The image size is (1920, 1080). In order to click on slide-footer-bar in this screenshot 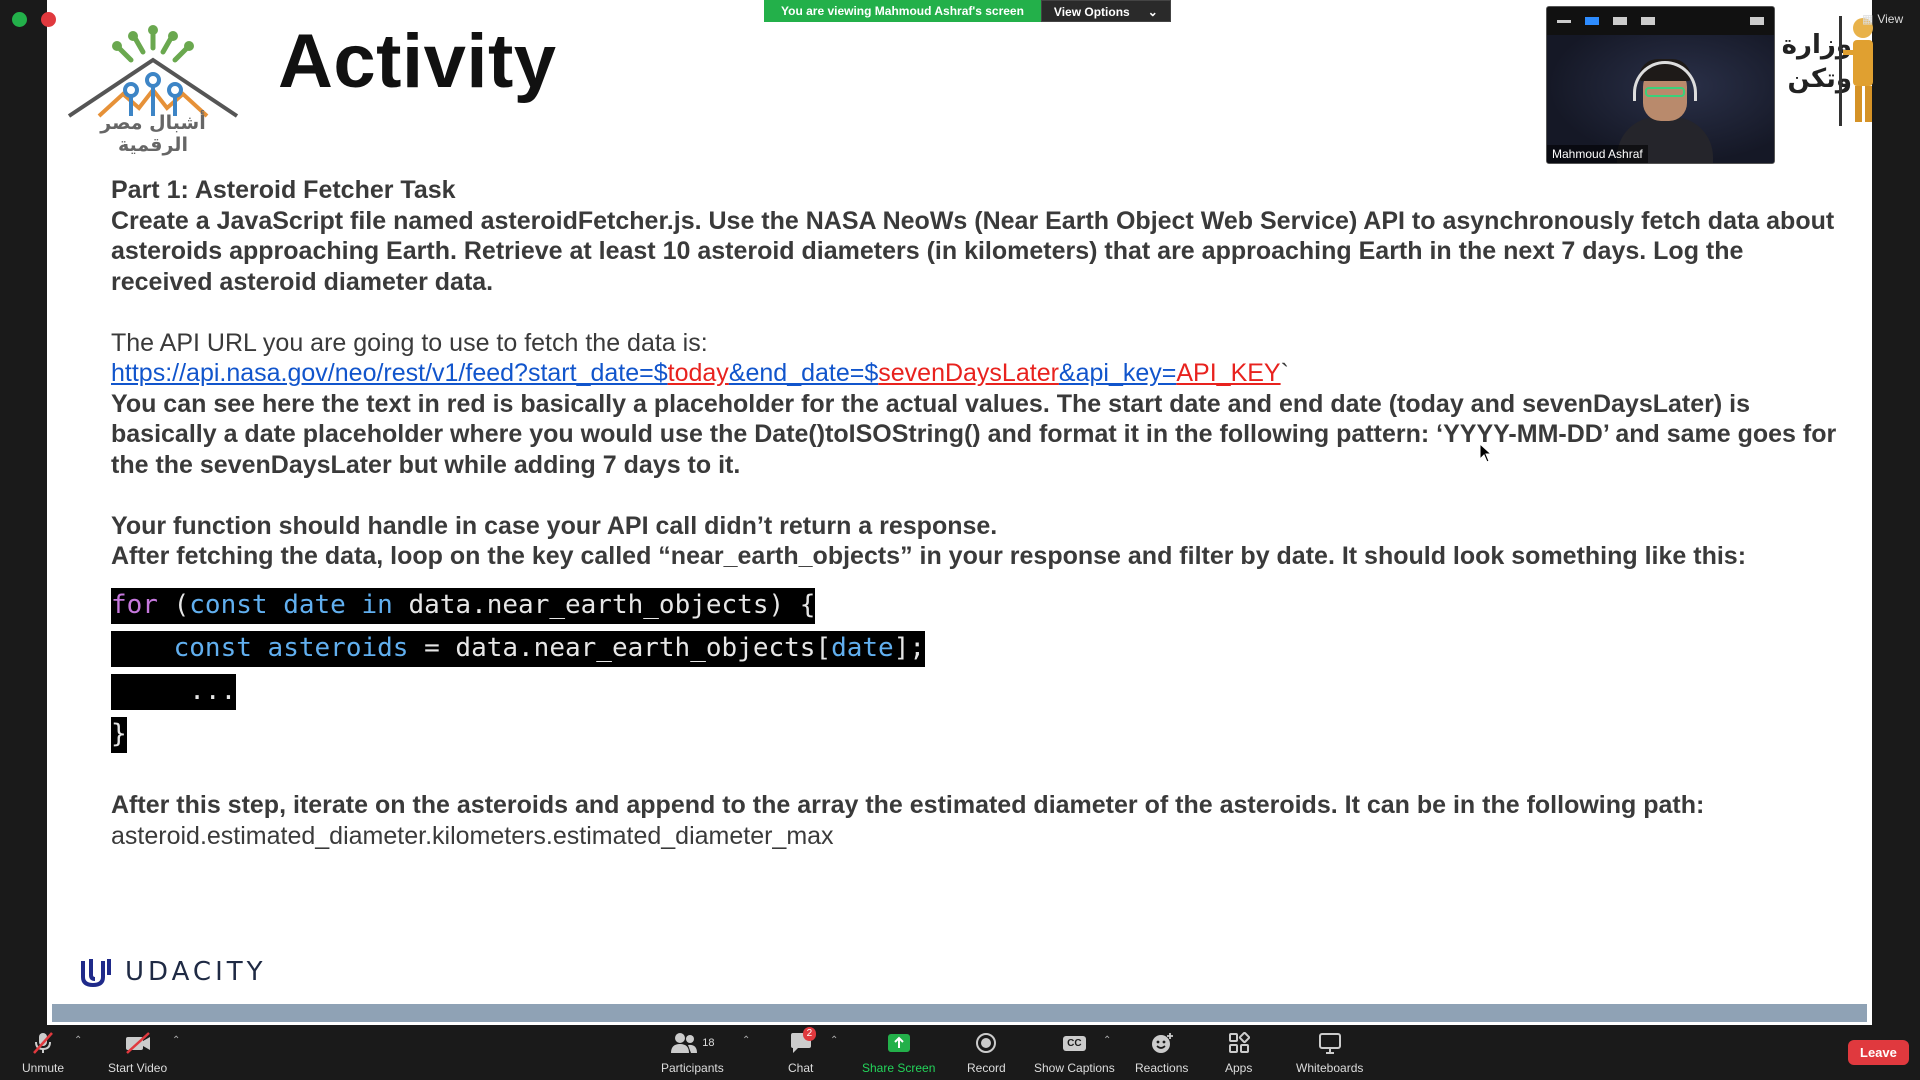, I will do `click(959, 1013)`.